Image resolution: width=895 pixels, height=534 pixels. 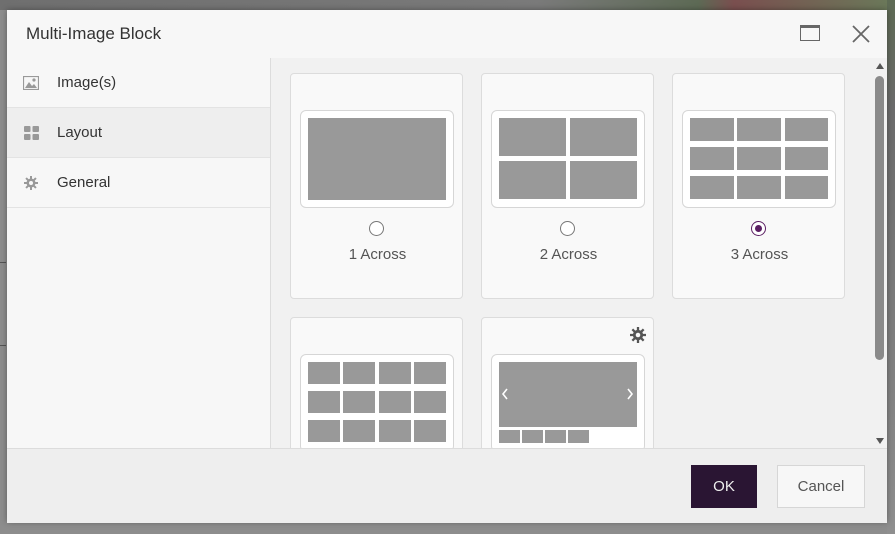 I want to click on ok-button: OK, so click(x=724, y=486).